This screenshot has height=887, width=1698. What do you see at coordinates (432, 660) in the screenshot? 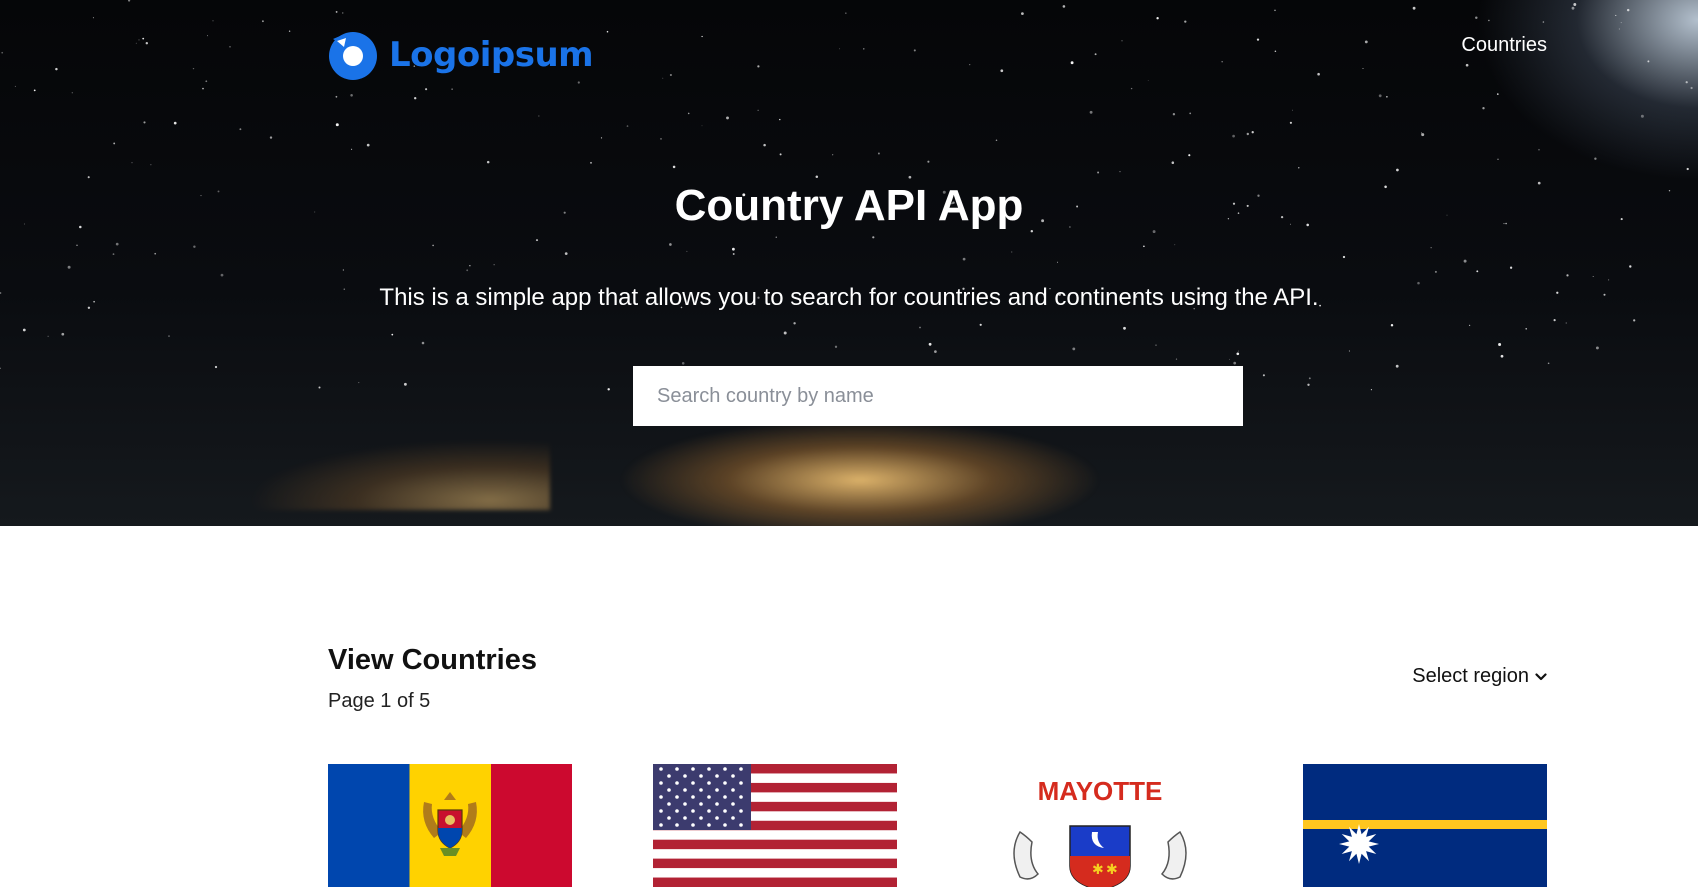
I see `section-title: View Countries` at bounding box center [432, 660].